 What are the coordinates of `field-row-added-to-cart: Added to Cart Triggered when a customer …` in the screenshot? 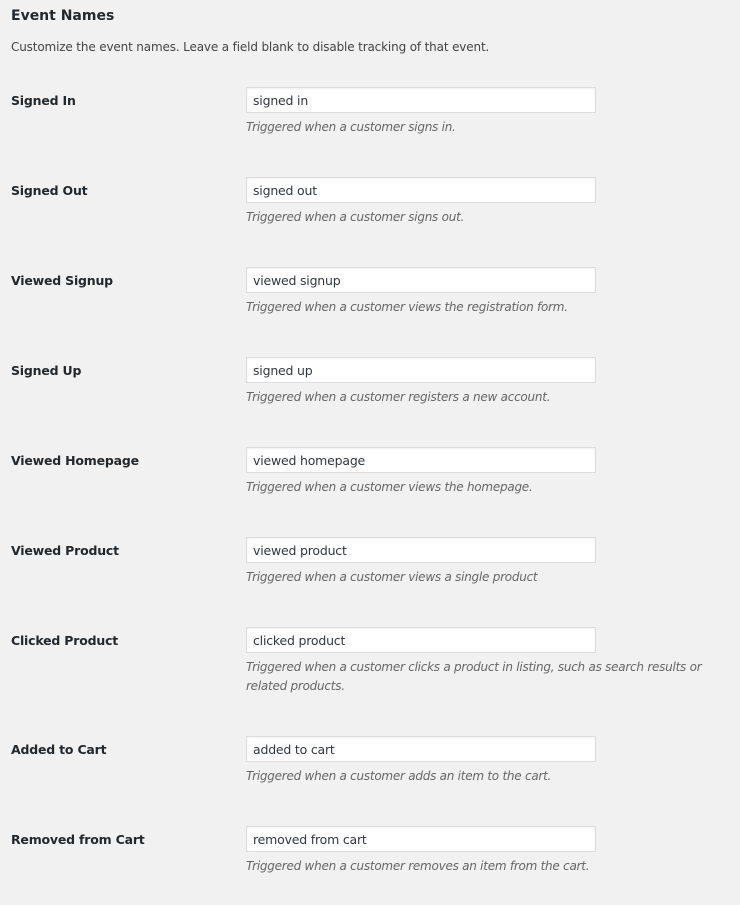 It's located at (370, 770).